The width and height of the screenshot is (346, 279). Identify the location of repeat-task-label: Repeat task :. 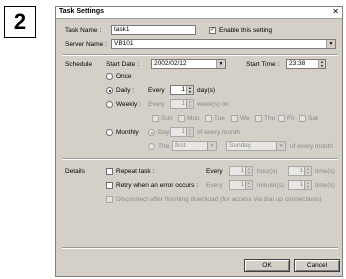
(135, 171).